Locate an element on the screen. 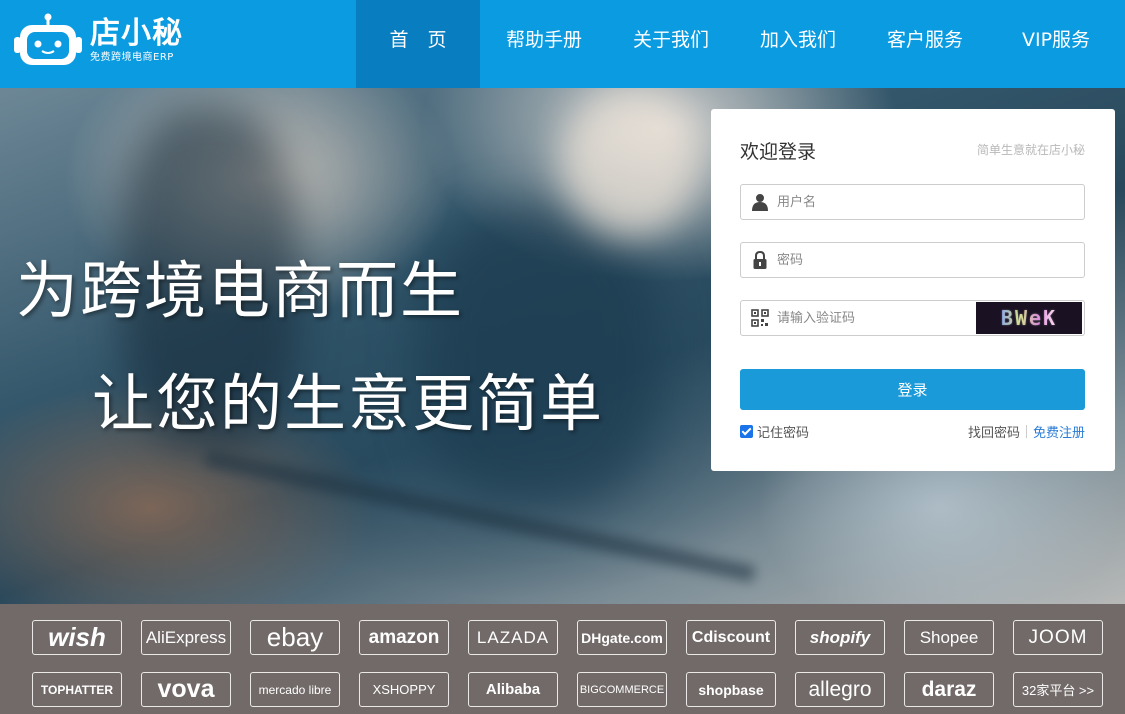 This screenshot has width=1125, height=714. platform-vova: vova is located at coordinates (186, 689).